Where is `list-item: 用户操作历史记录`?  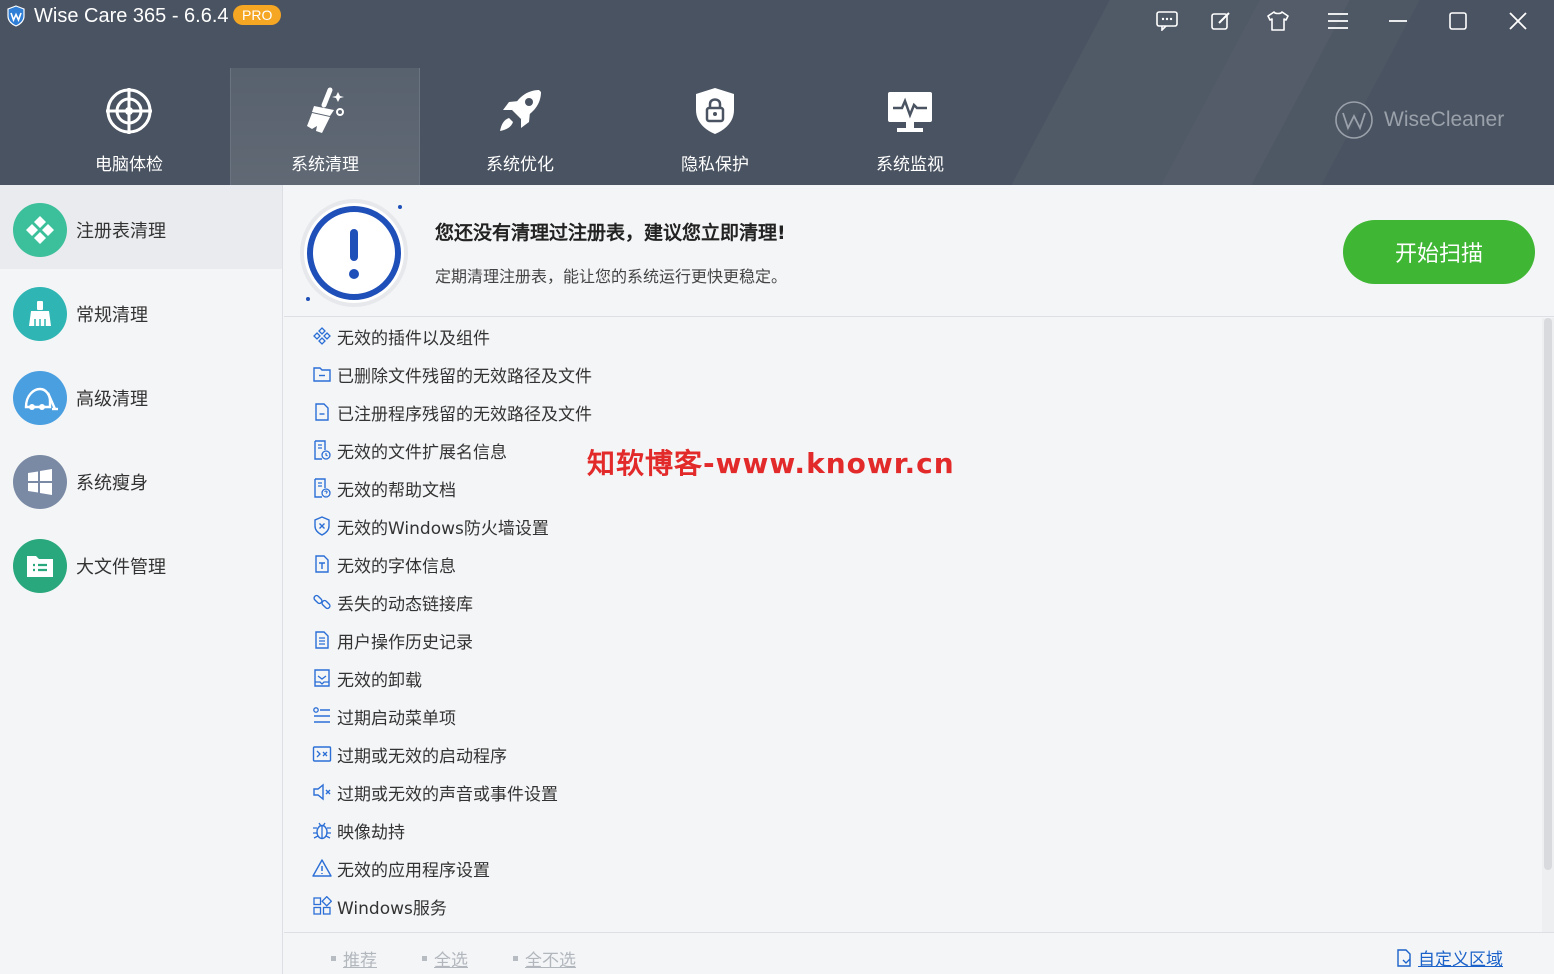
list-item: 用户操作历史记录 is located at coordinates (392, 640).